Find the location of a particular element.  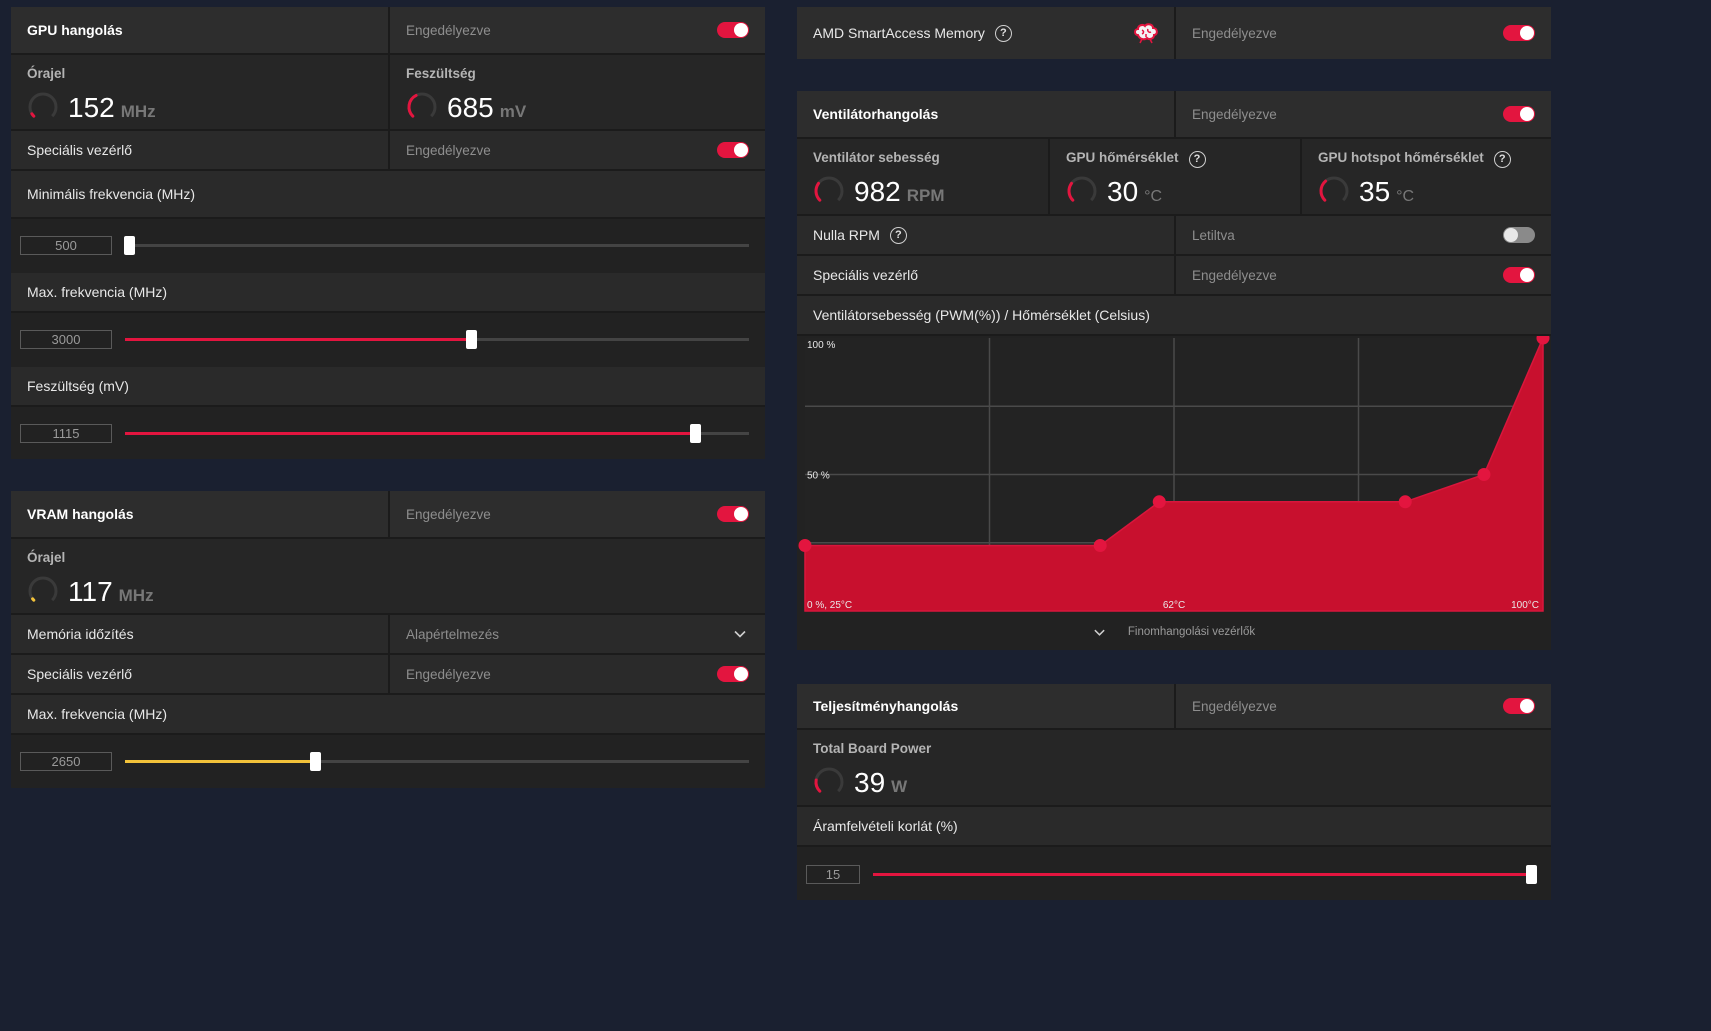

vram-special-toggle is located at coordinates (733, 674).